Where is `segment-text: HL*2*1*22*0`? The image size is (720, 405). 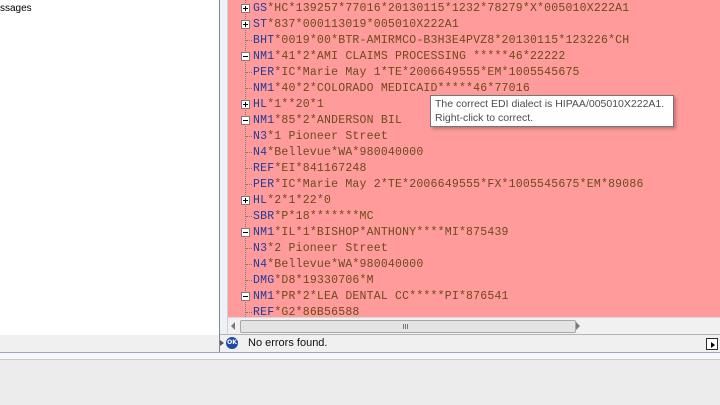 segment-text: HL*2*1*22*0 is located at coordinates (292, 201).